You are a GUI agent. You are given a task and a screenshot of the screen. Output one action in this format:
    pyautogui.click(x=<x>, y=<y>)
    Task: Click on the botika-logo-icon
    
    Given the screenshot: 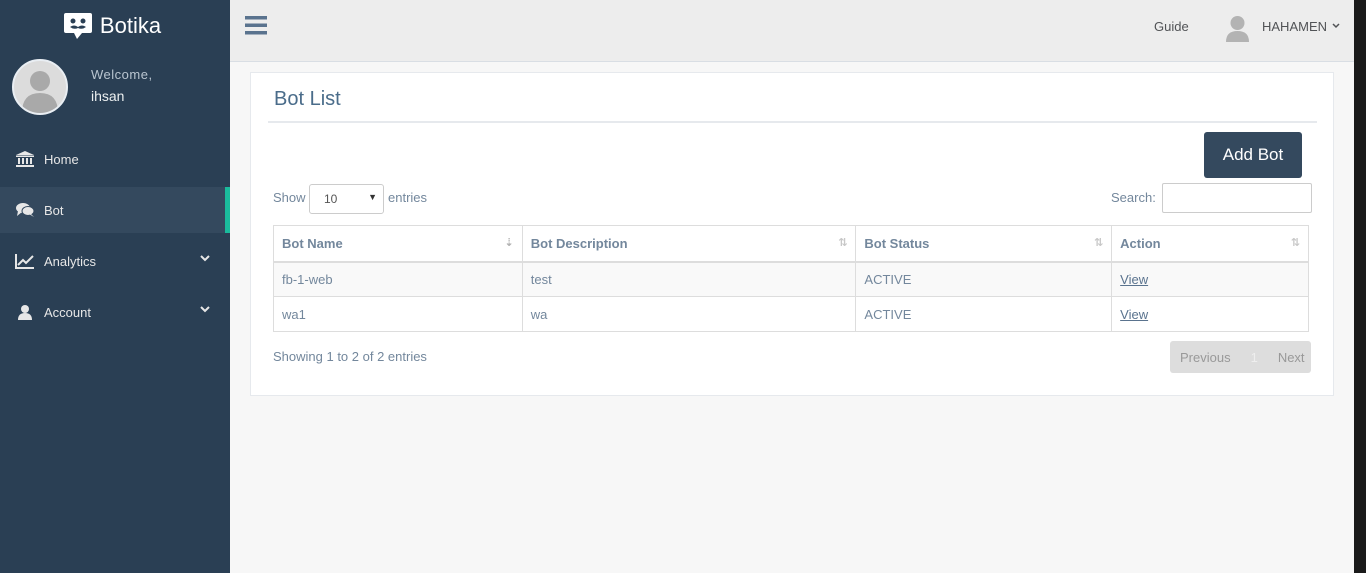 What is the action you would take?
    pyautogui.click(x=77, y=26)
    